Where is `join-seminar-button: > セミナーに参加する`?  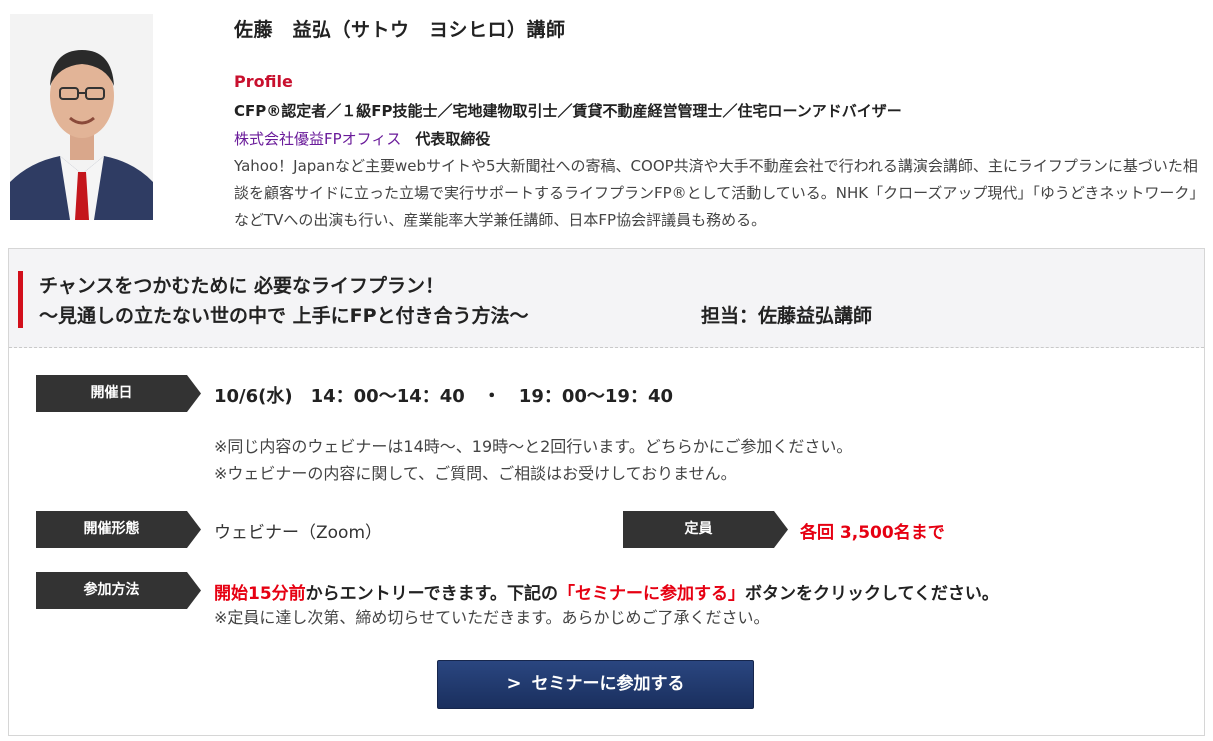 join-seminar-button: > セミナーに参加する is located at coordinates (595, 684).